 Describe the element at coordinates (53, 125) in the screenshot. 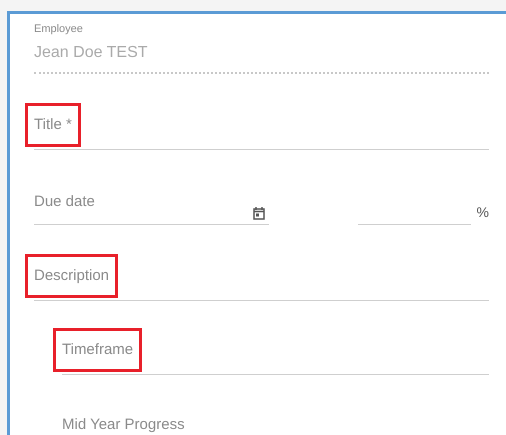

I see `field-label: Title *` at that location.